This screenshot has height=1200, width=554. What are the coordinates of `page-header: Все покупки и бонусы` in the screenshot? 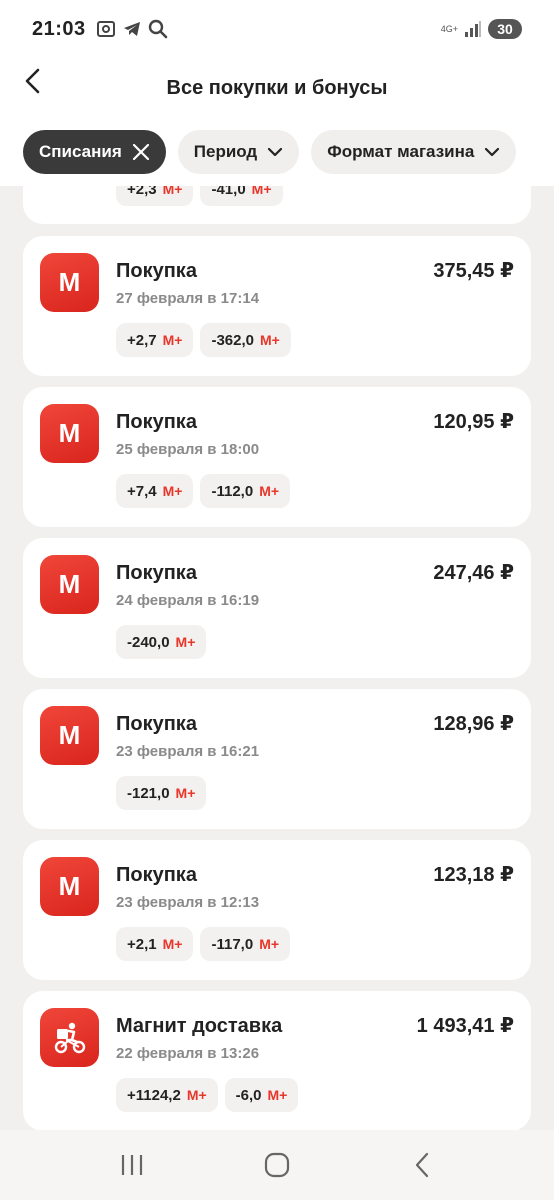 It's located at (277, 88).